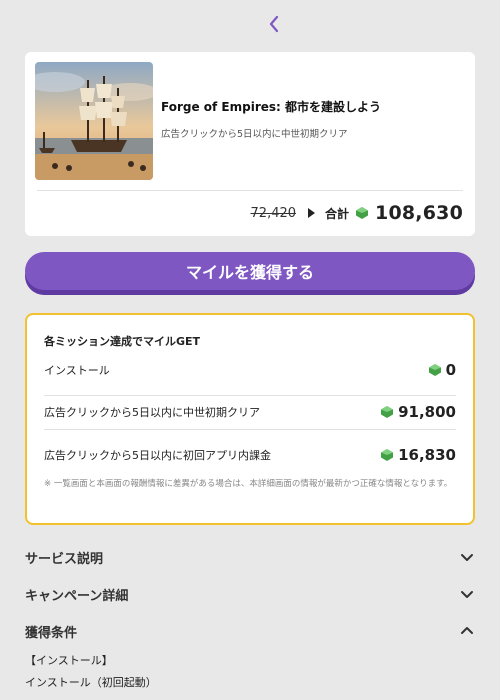  Describe the element at coordinates (337, 213) in the screenshot. I see `total-label: 合計` at that location.